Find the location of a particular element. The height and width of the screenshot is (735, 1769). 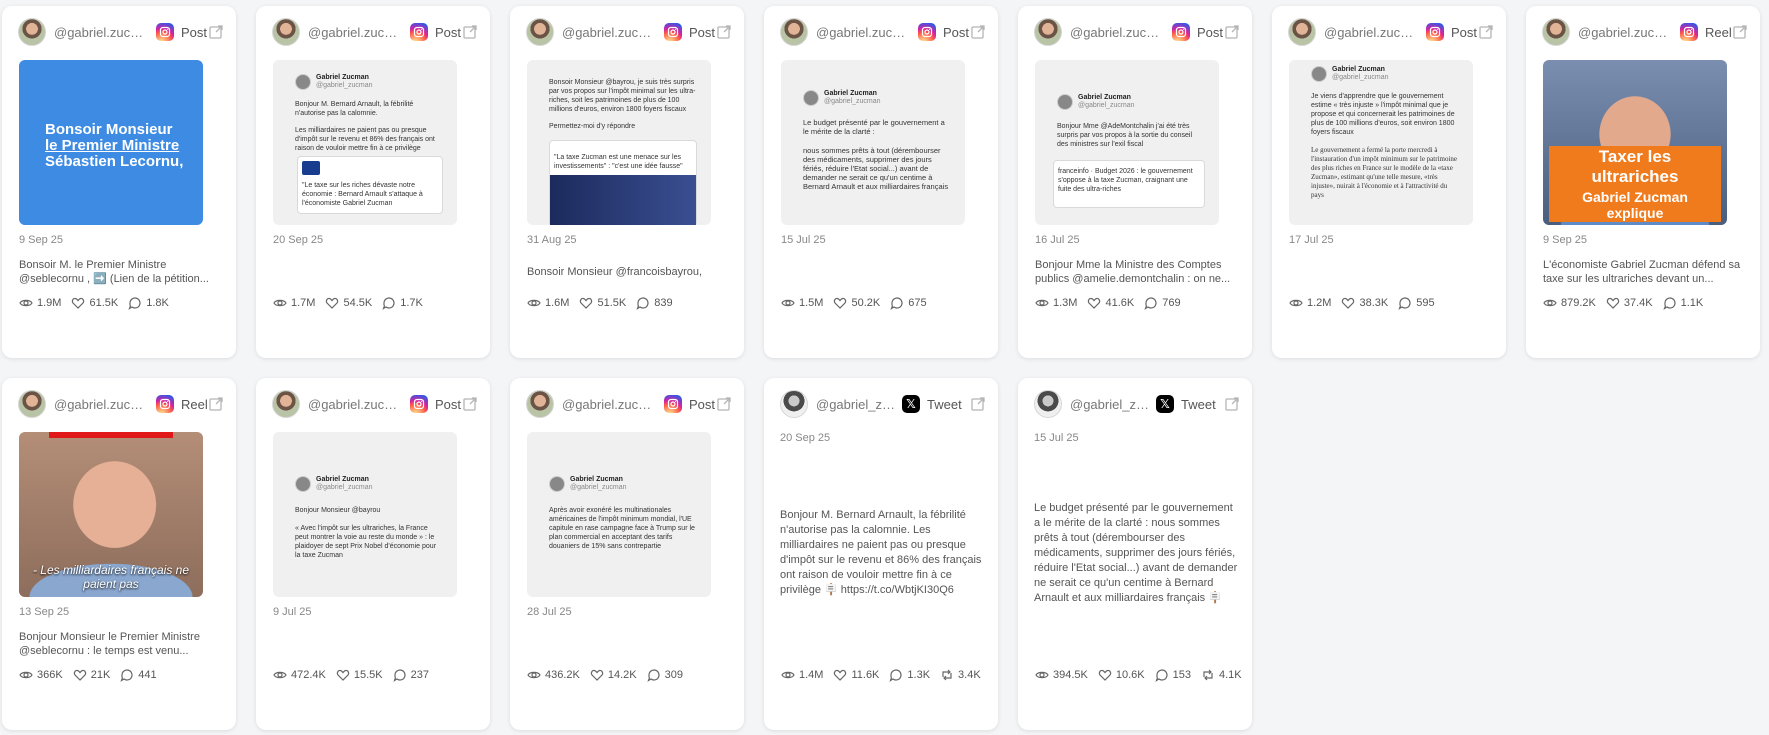

views-count: 1.2M is located at coordinates (1319, 303).